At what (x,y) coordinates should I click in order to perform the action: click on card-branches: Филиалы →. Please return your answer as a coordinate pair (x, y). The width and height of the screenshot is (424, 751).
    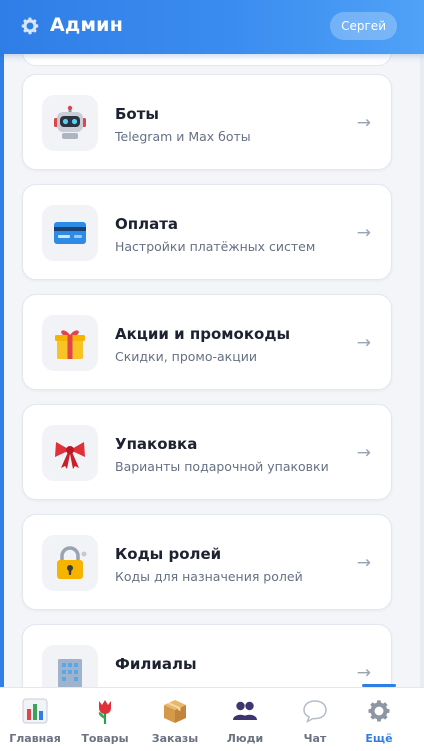
    Looking at the image, I should click on (207, 655).